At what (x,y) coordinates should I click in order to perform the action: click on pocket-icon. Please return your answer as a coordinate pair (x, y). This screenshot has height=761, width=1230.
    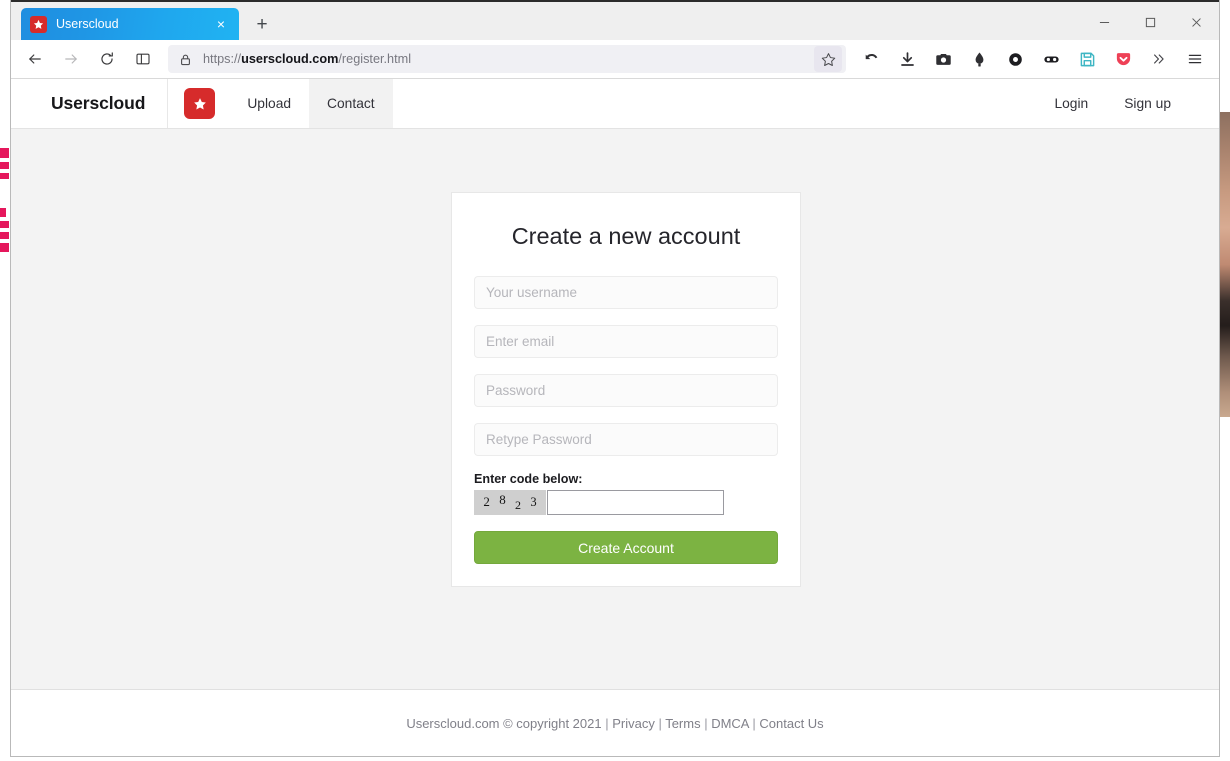
    Looking at the image, I should click on (1123, 59).